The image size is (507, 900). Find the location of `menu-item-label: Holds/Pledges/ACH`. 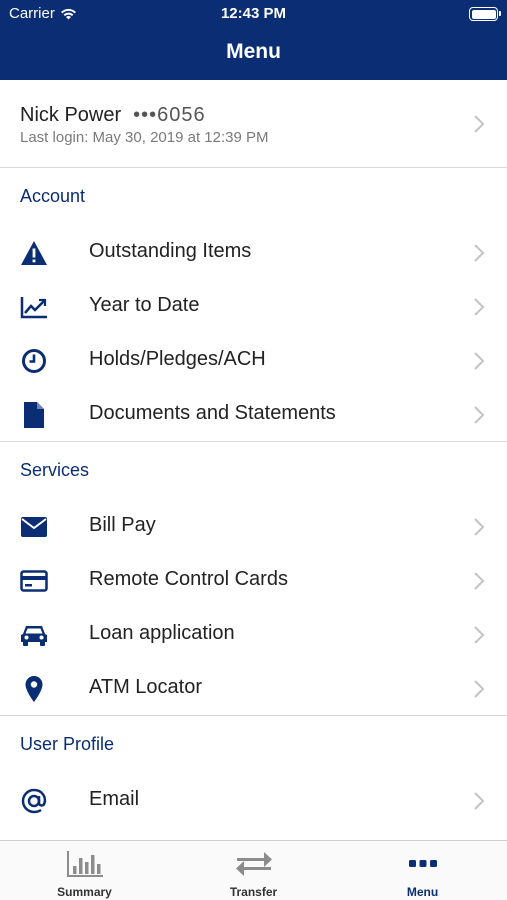

menu-item-label: Holds/Pledges/ACH is located at coordinates (177, 359).